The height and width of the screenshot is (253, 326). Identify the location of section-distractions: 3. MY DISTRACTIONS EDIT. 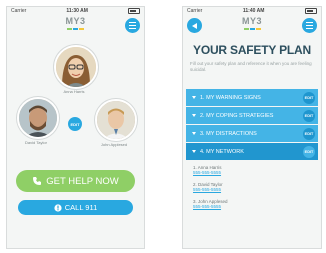
(252, 133).